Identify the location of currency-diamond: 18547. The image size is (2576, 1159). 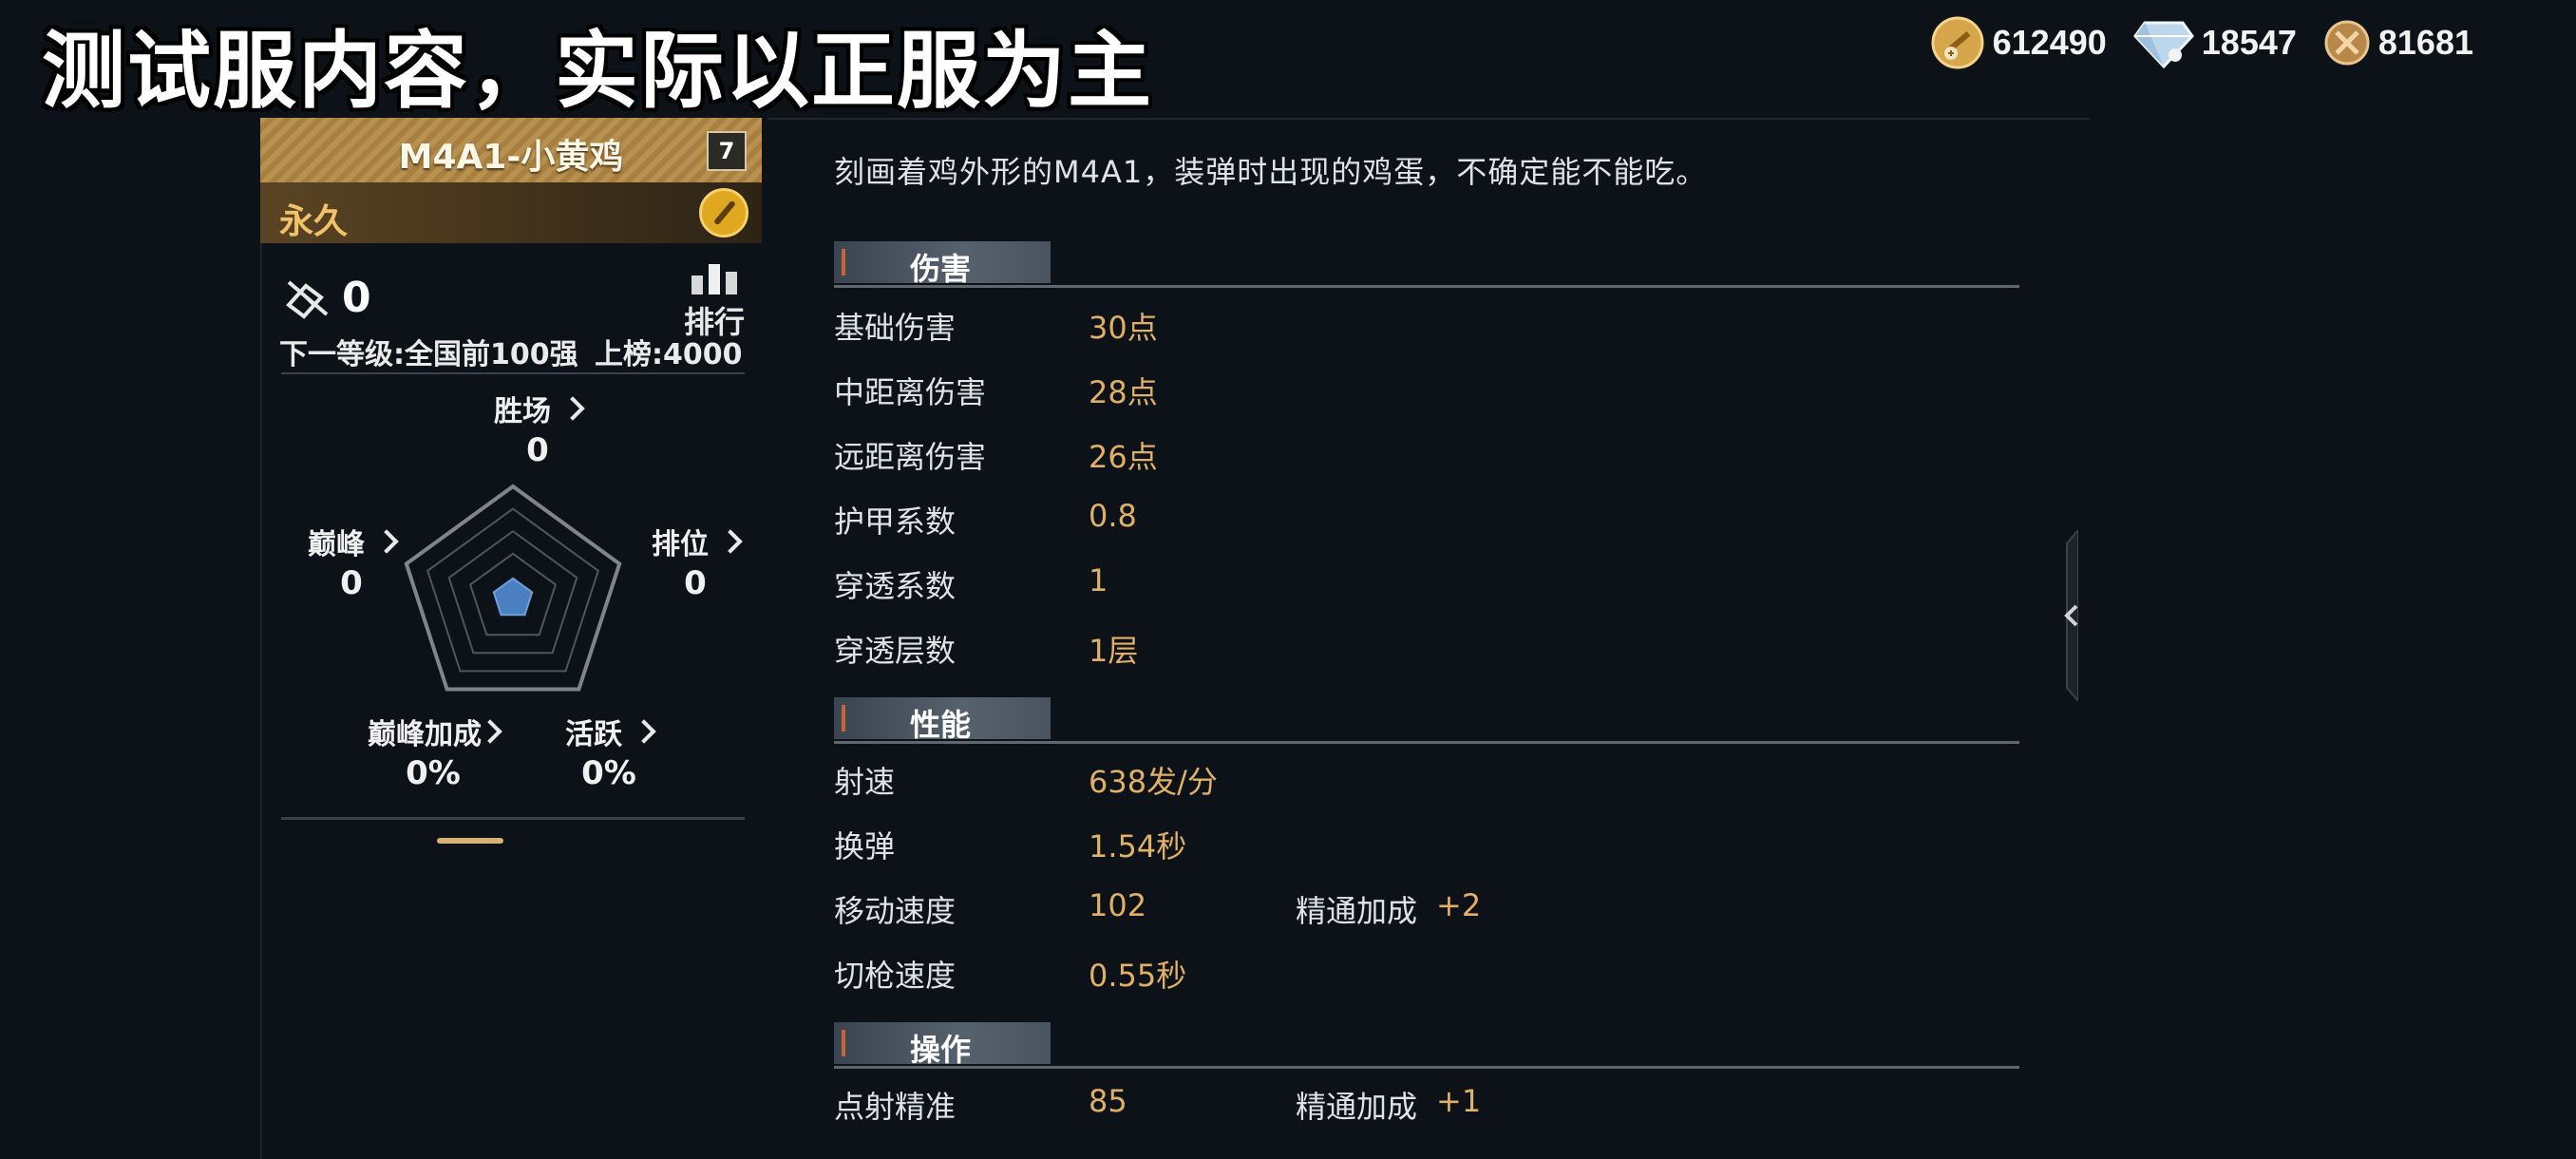
(2214, 42).